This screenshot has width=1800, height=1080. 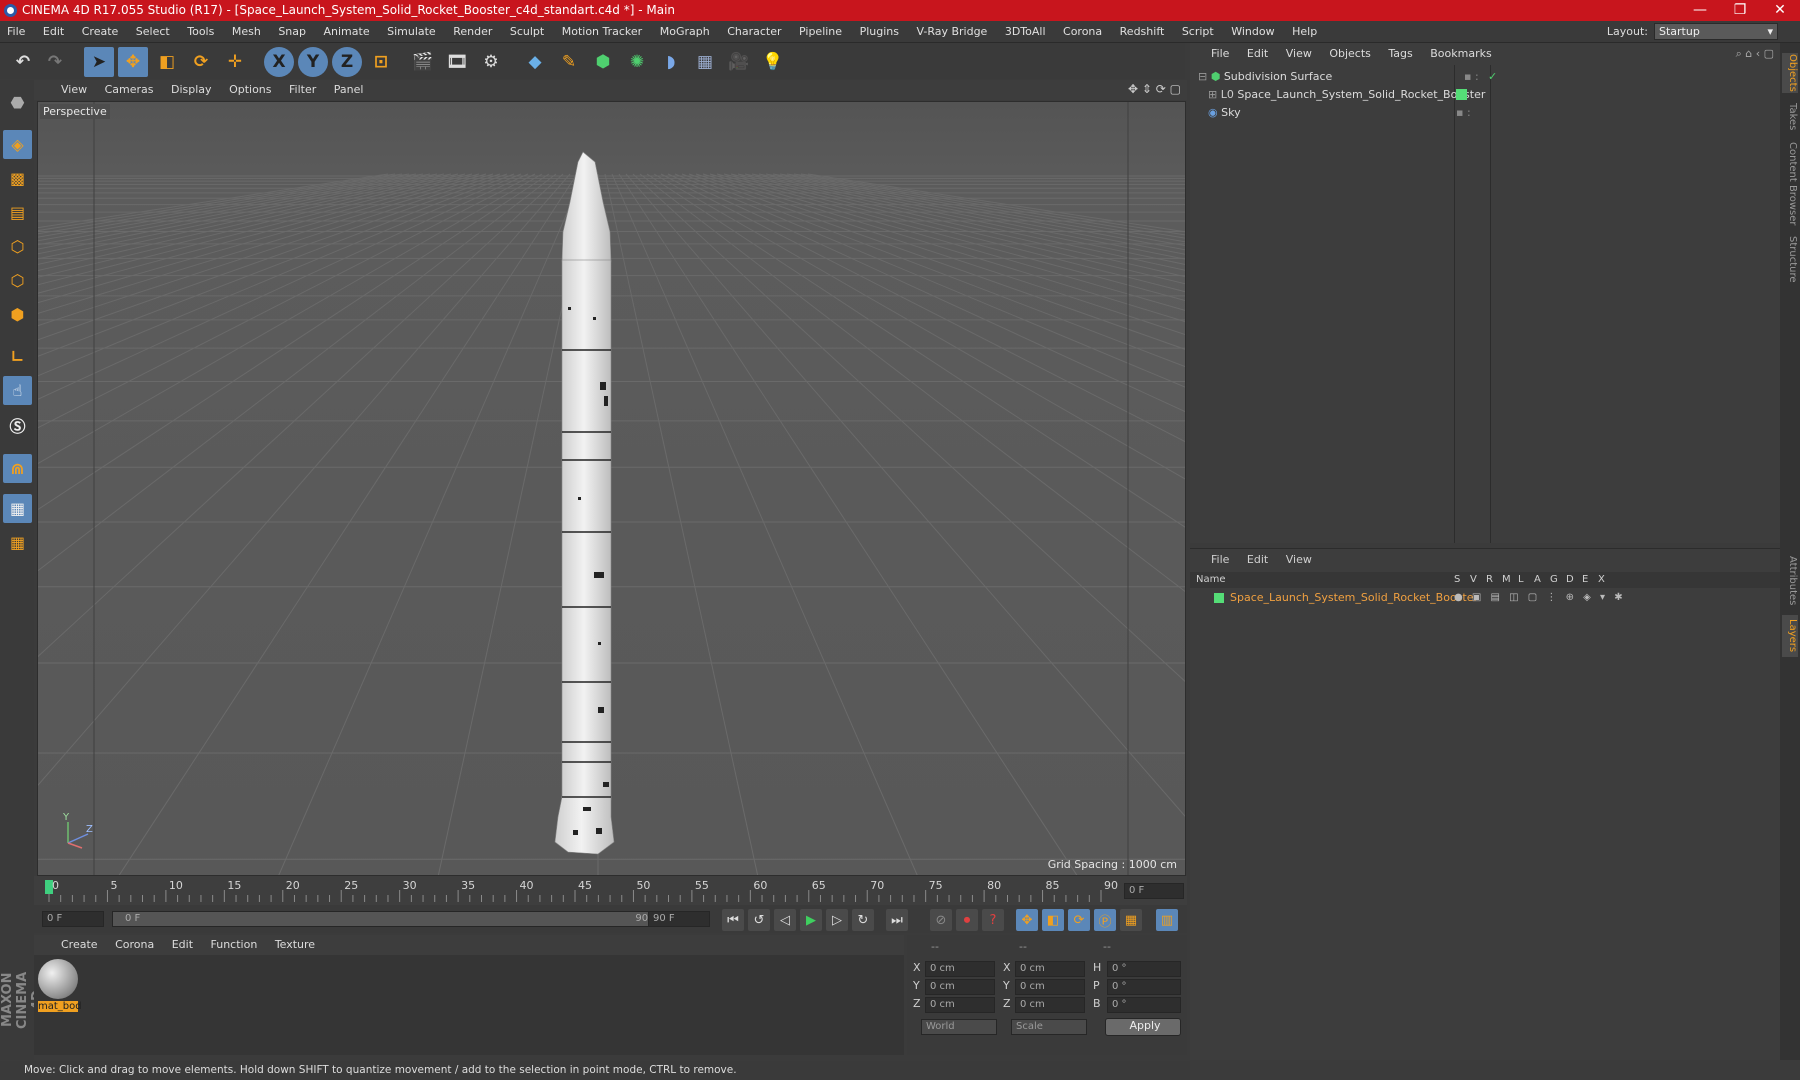 What do you see at coordinates (705, 62) in the screenshot?
I see `floor-icon: ▦` at bounding box center [705, 62].